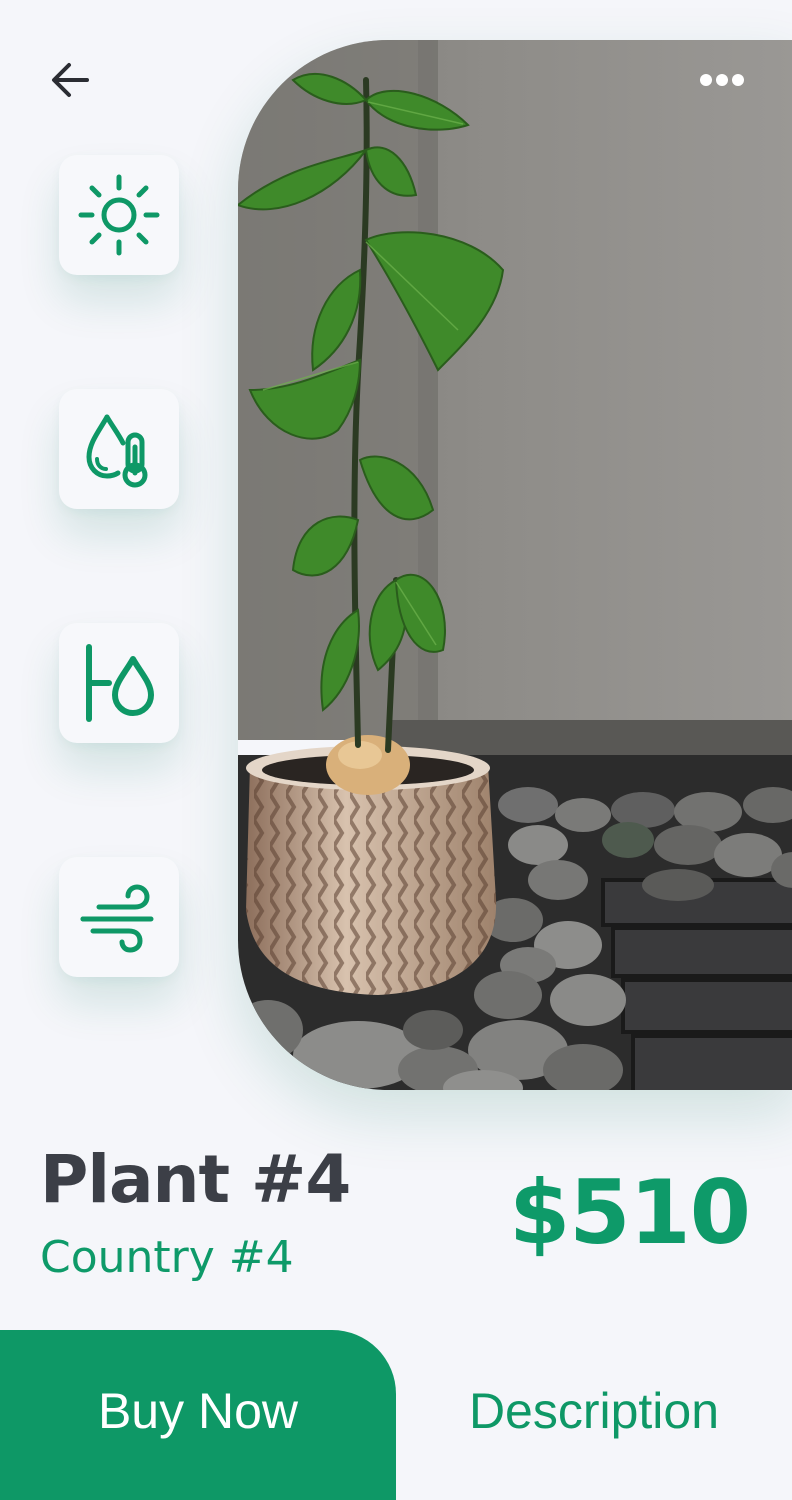  I want to click on water-card, so click(119, 683).